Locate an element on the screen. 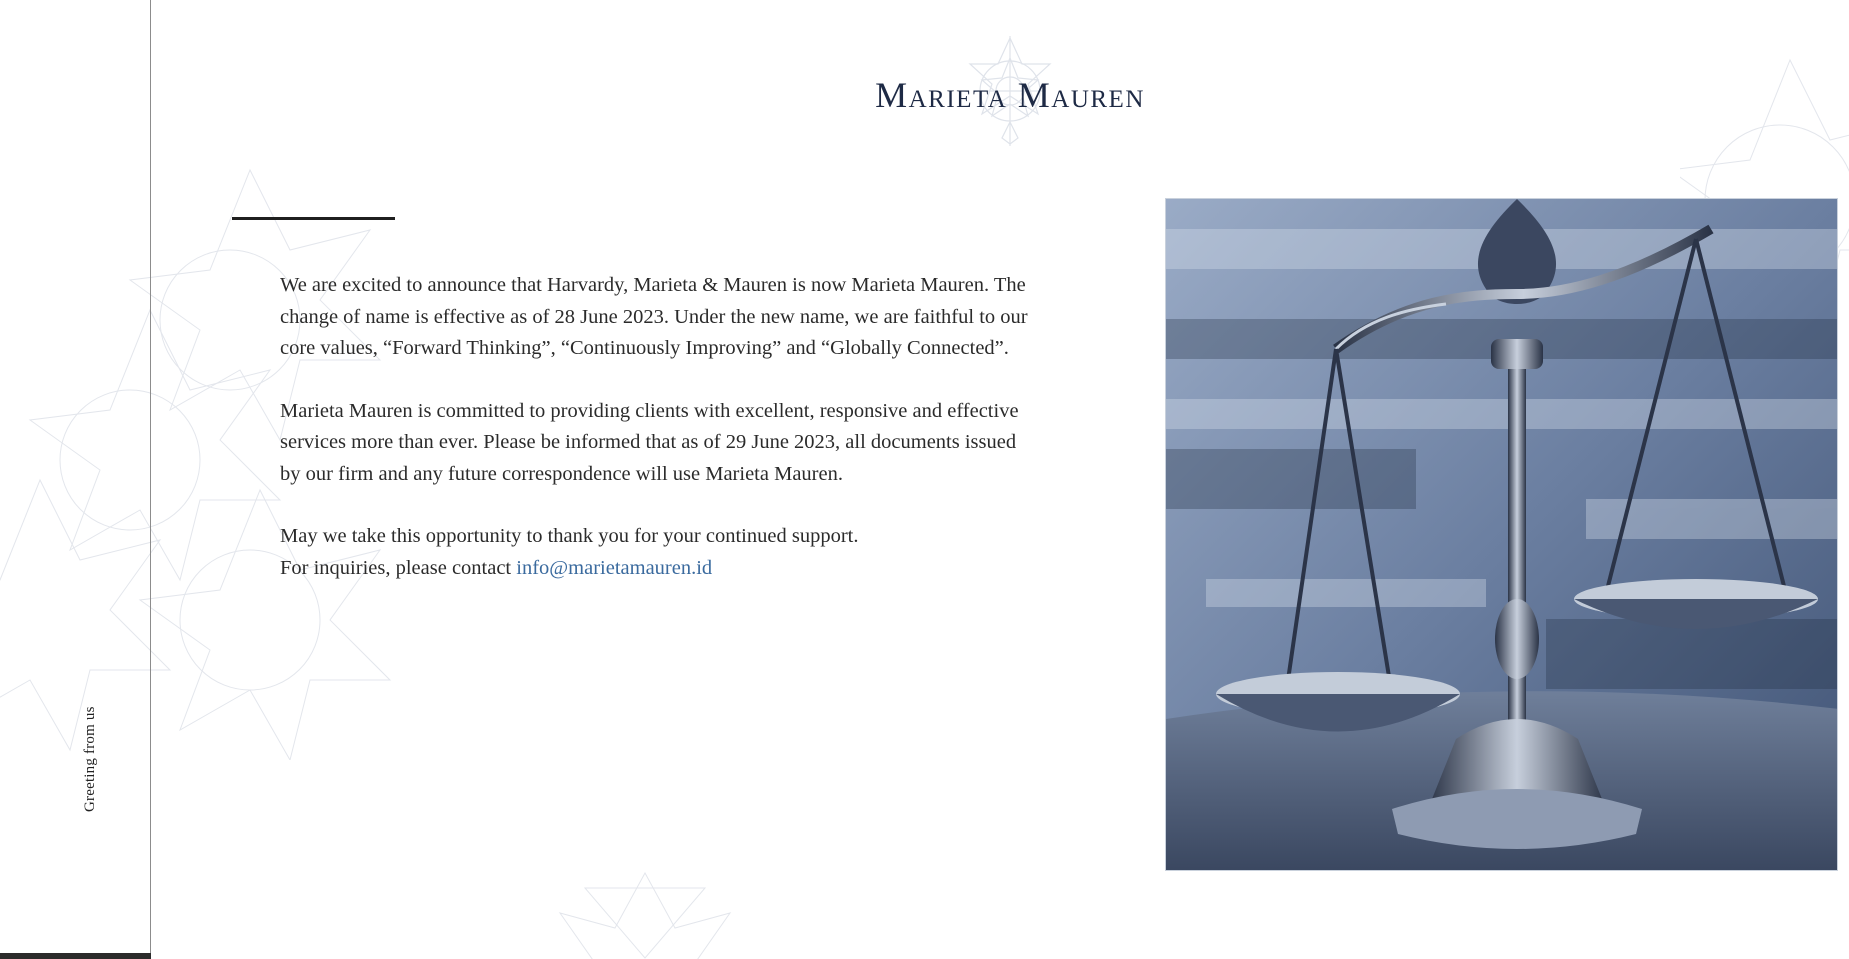 Image resolution: width=1849 pixels, height=959 pixels. decorative-pattern-bottom is located at coordinates (645, 913).